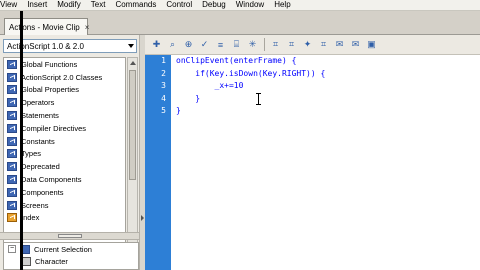  I want to click on script-navigator: − Current Selection Character, so click(71, 256).